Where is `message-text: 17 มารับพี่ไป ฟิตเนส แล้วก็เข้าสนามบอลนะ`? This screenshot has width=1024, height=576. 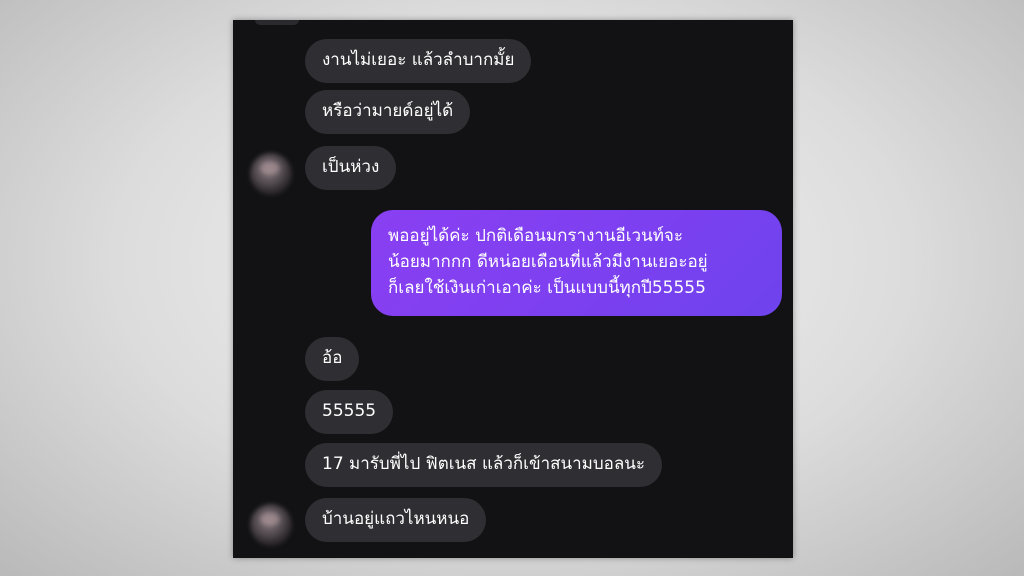
message-text: 17 มารับพี่ไป ฟิตเนส แล้วก็เข้าสนามบอลนะ is located at coordinates (484, 464).